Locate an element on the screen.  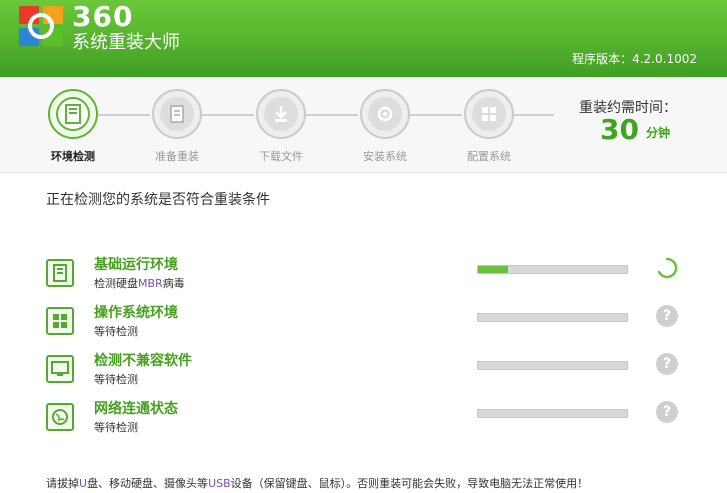
progress-fill is located at coordinates (493, 269).